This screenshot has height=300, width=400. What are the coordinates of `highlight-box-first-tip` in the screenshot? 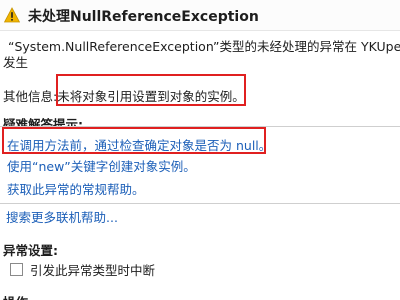 It's located at (134, 140).